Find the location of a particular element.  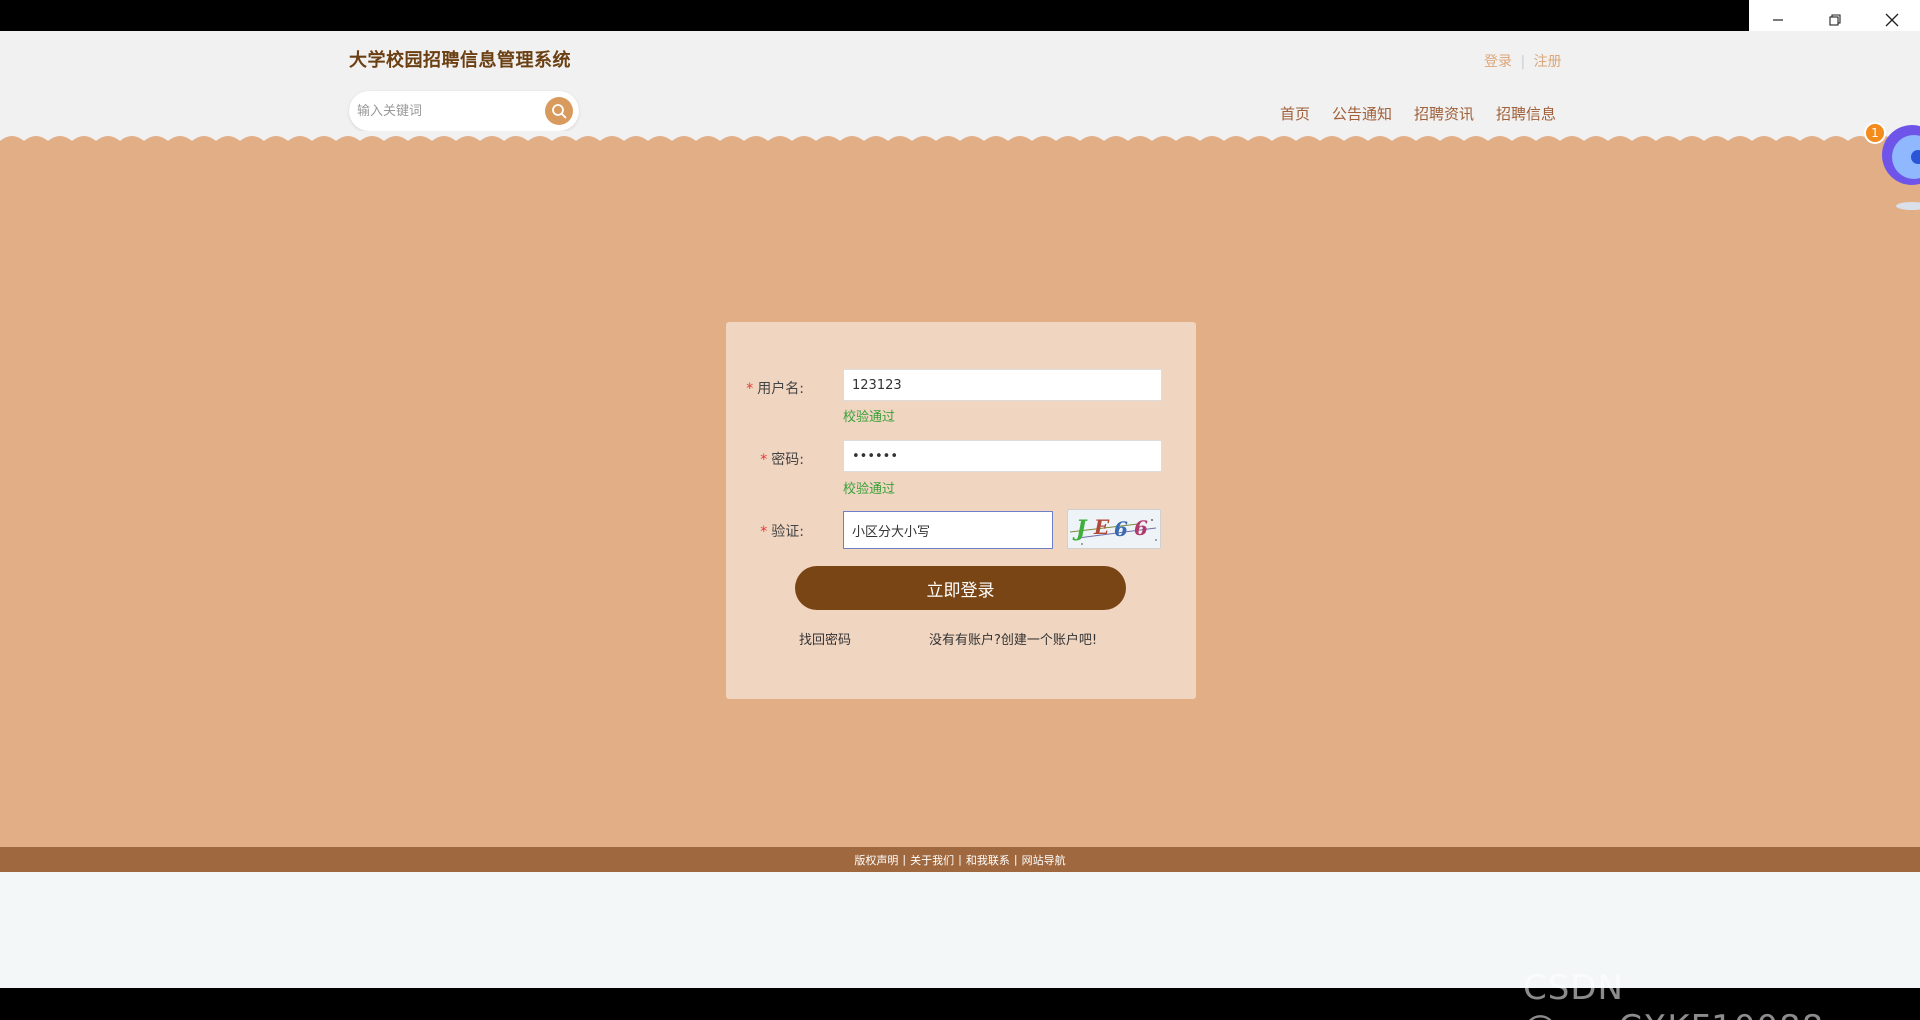

search-button is located at coordinates (559, 111).